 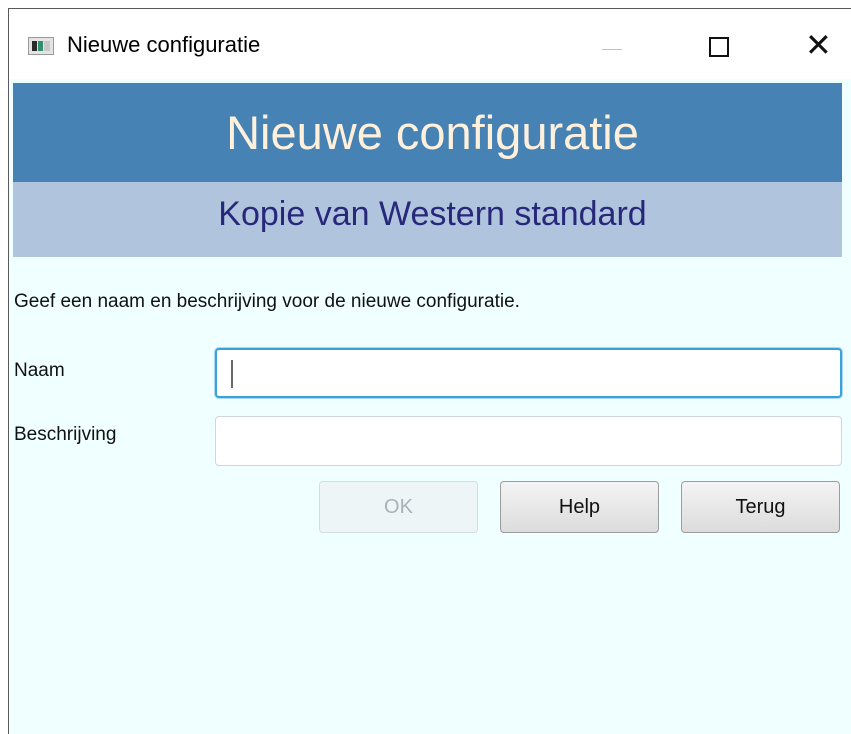 What do you see at coordinates (164, 44) in the screenshot?
I see `window-title: Nieuwe configuratie` at bounding box center [164, 44].